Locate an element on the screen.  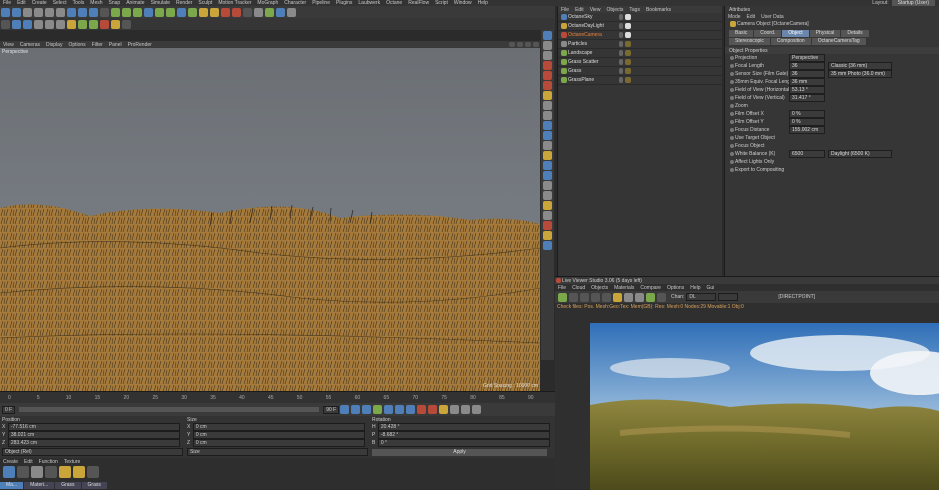
attribute-preset-select: Daylight (6500 K) is located at coordinates (860, 153).